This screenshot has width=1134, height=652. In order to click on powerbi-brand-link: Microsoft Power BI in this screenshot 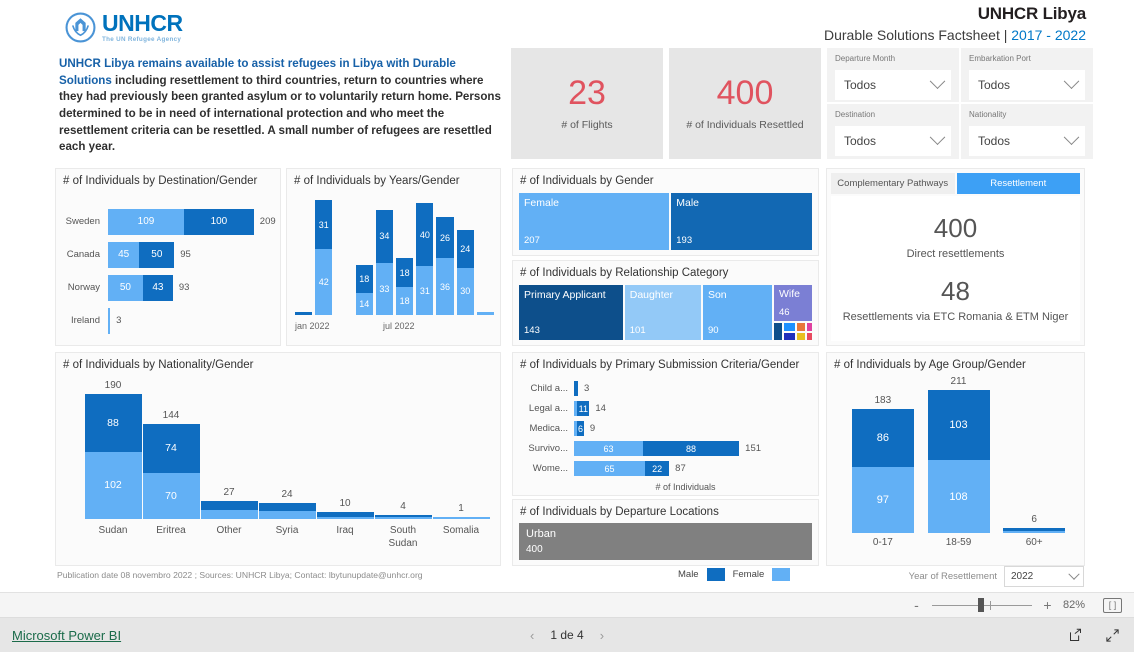, I will do `click(66, 635)`.